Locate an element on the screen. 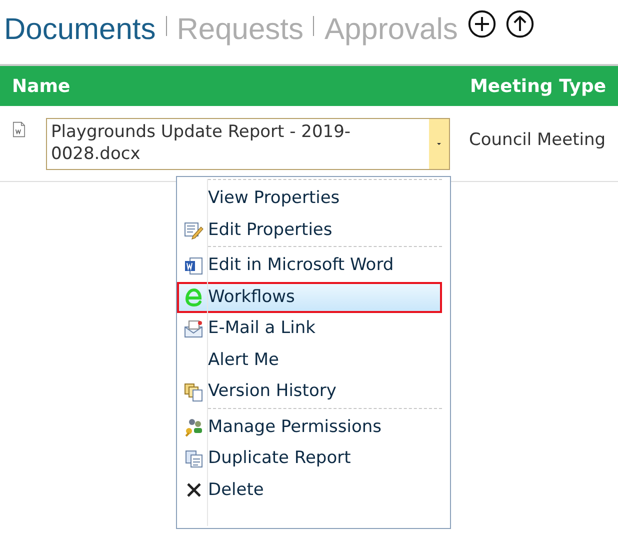 This screenshot has height=534, width=618. menu-item: Workflows is located at coordinates (309, 297).